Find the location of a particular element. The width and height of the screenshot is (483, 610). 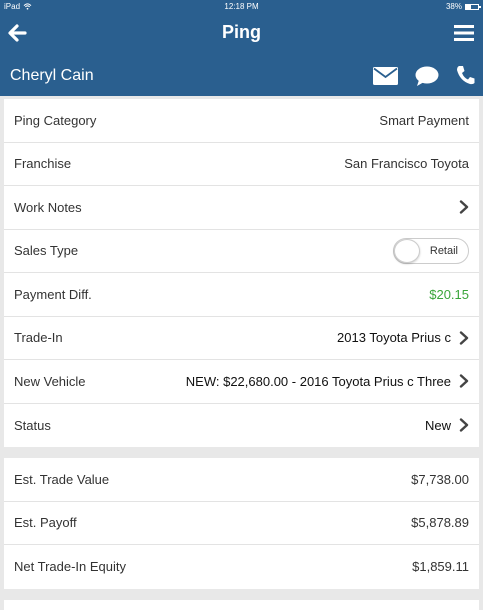

payment-diff-value: $20.15 is located at coordinates (449, 294).